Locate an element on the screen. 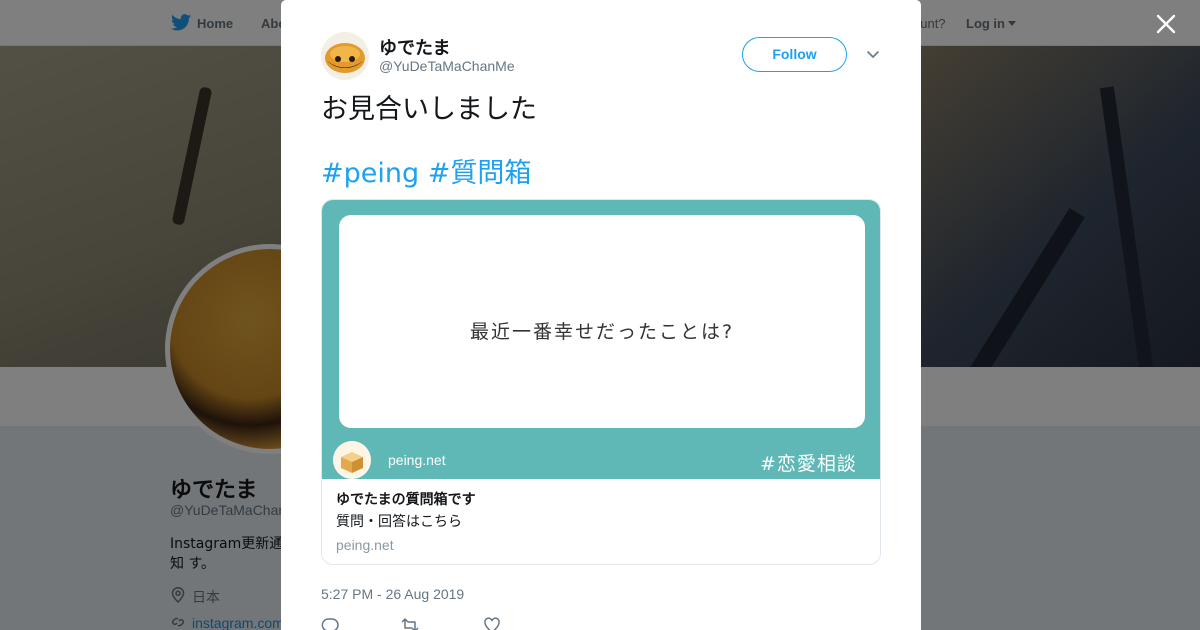 The width and height of the screenshot is (1200, 630). card-title: ゆでたまの質問箱です is located at coordinates (406, 500).